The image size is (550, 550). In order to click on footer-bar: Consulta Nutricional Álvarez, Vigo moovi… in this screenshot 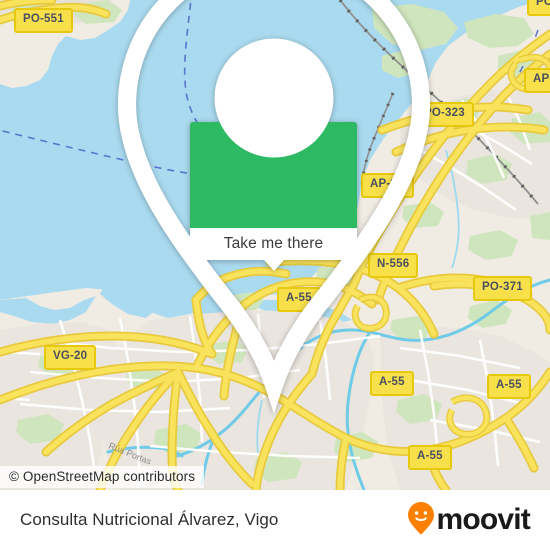, I will do `click(275, 520)`.